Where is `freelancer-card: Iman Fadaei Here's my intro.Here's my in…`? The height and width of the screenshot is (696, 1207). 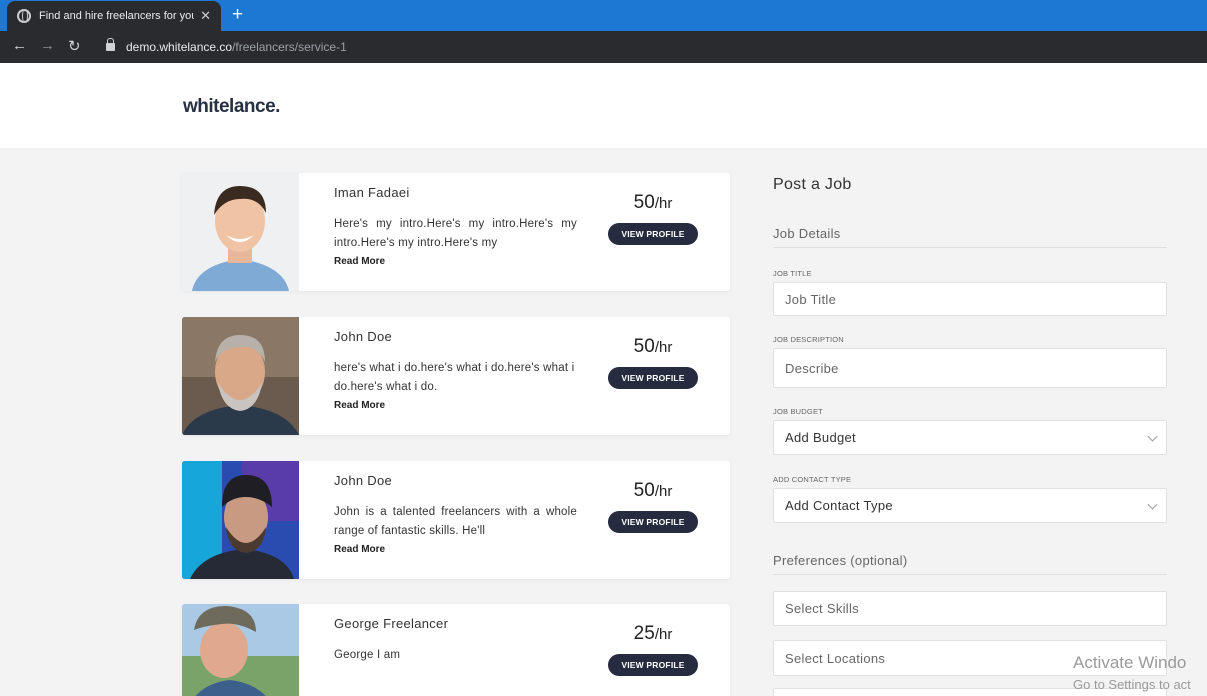 freelancer-card: Iman Fadaei Here's my intro.Here's my in… is located at coordinates (456, 232).